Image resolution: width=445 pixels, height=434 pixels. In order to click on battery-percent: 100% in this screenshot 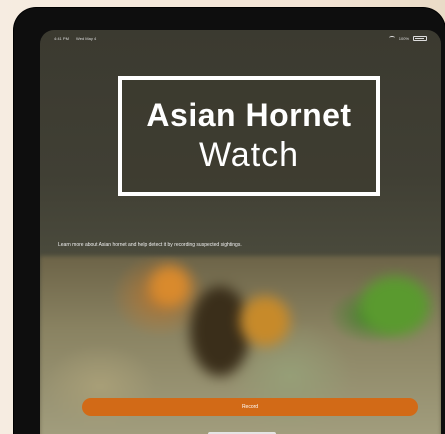, I will do `click(403, 38)`.